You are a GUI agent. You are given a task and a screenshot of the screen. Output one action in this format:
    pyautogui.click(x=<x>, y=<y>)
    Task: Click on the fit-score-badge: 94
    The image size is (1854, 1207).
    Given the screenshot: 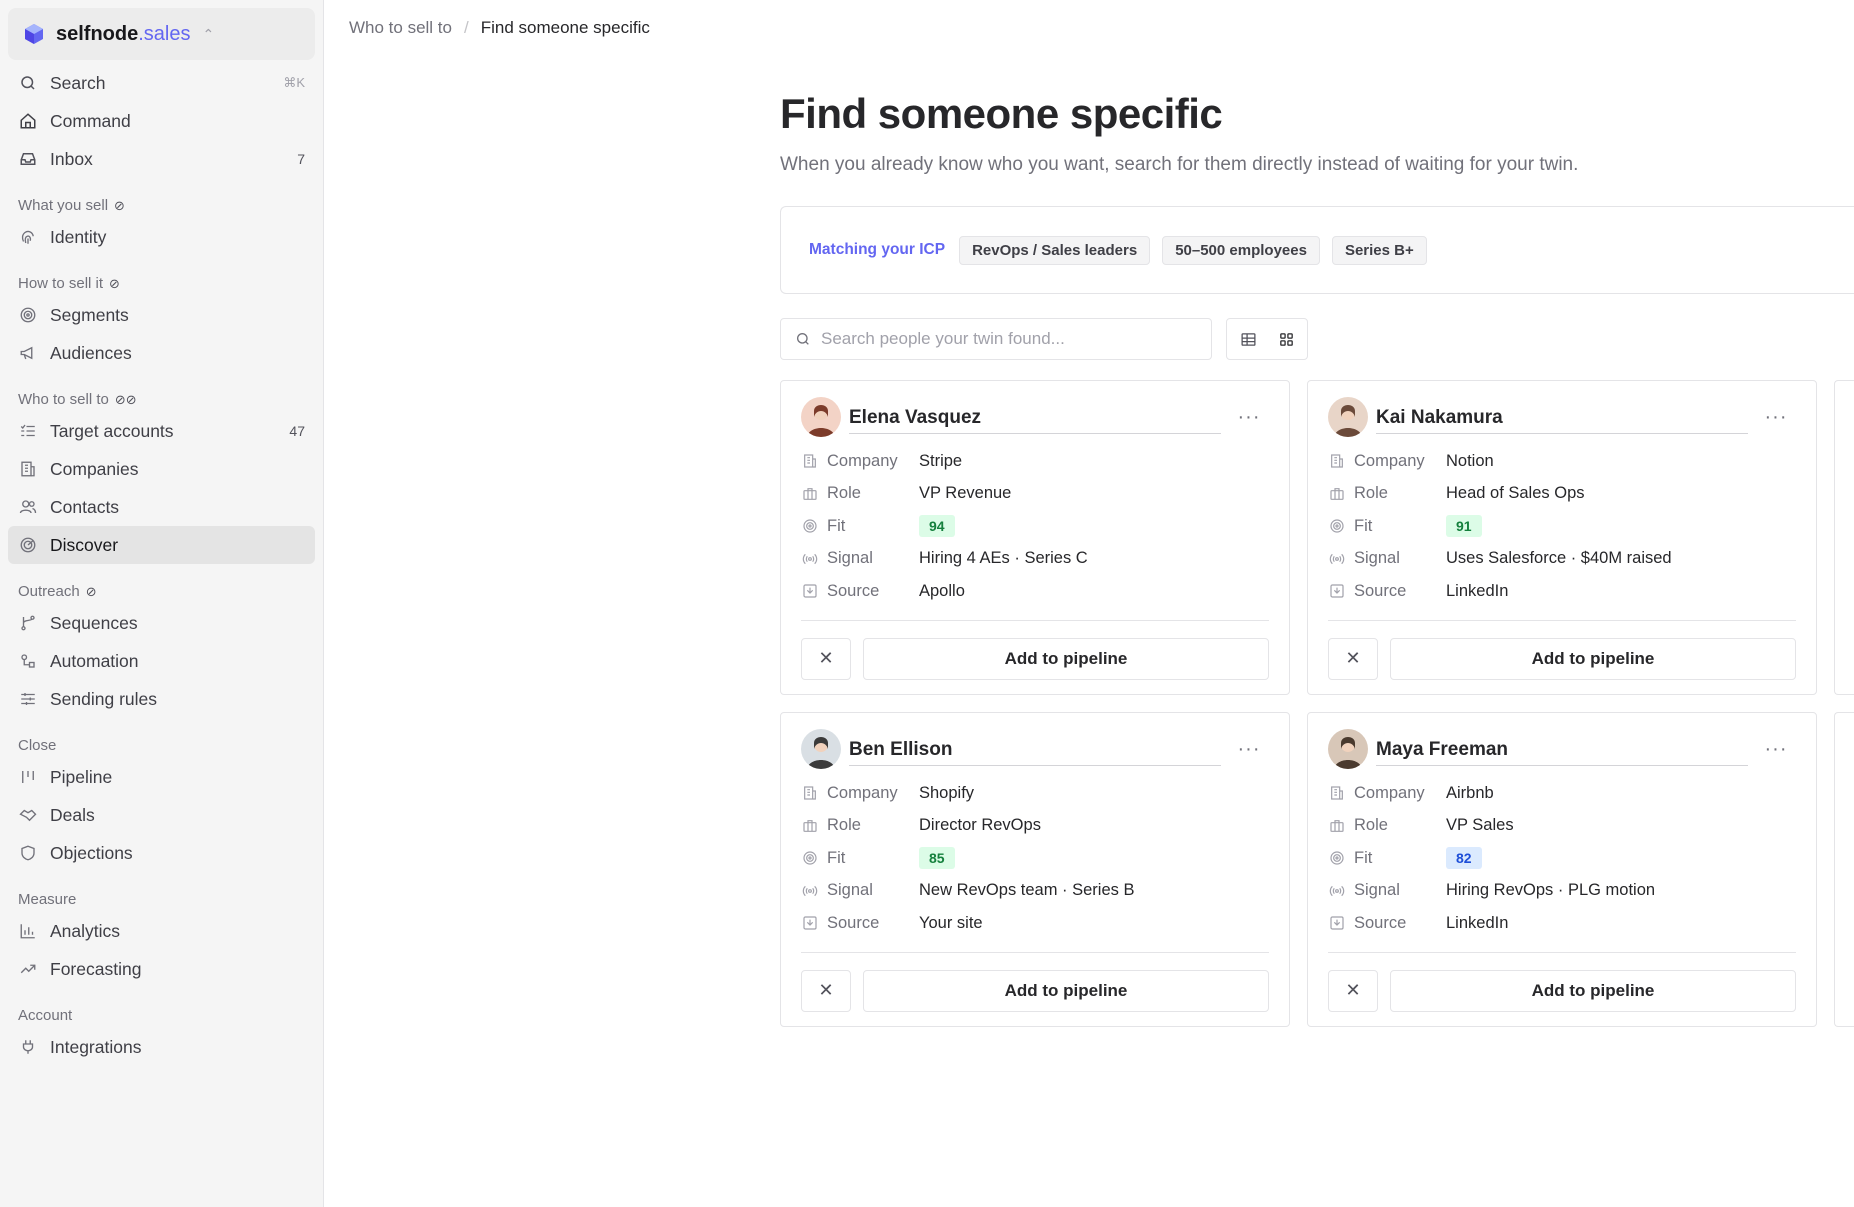 What is the action you would take?
    pyautogui.click(x=937, y=526)
    